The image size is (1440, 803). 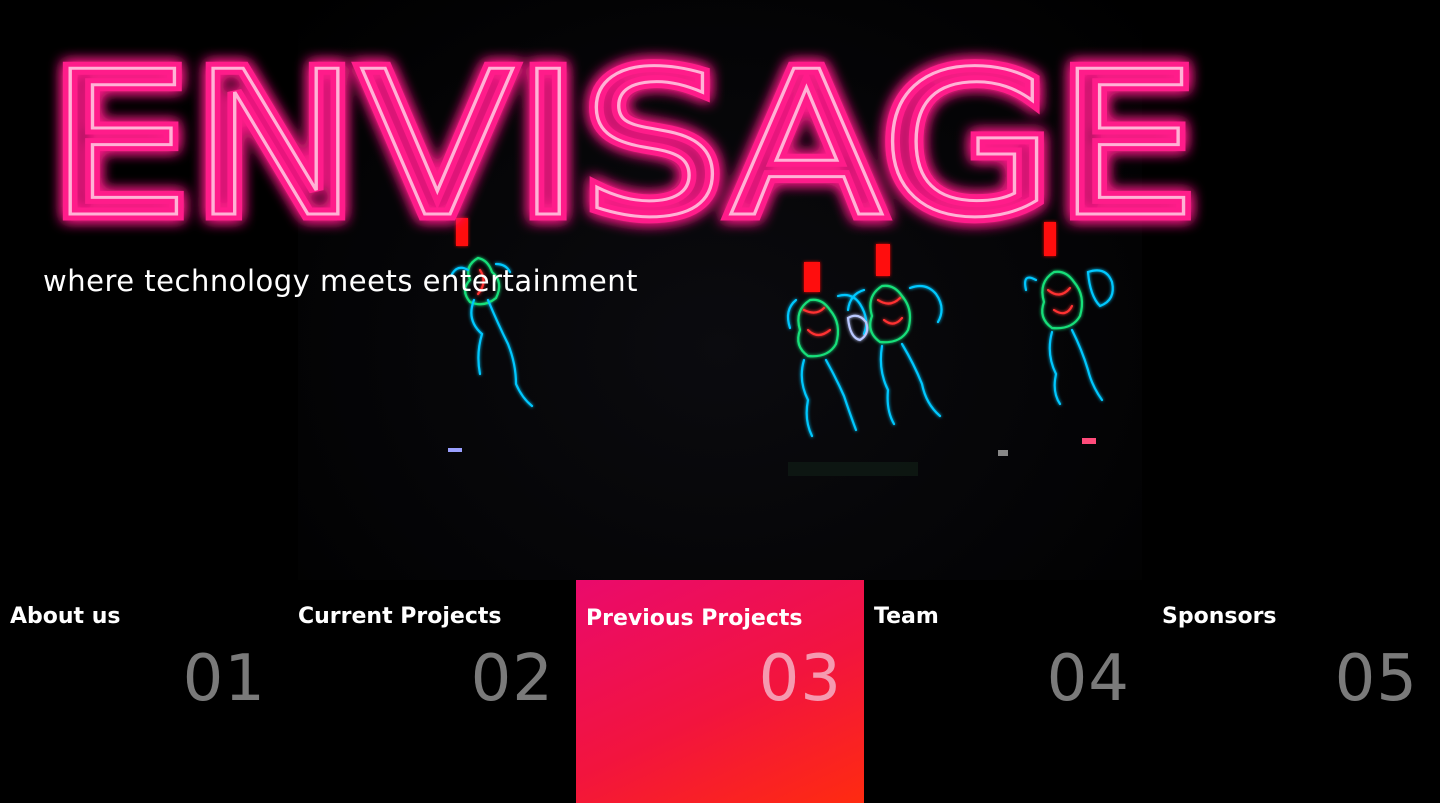 What do you see at coordinates (224, 679) in the screenshot?
I see `nav-number: 01` at bounding box center [224, 679].